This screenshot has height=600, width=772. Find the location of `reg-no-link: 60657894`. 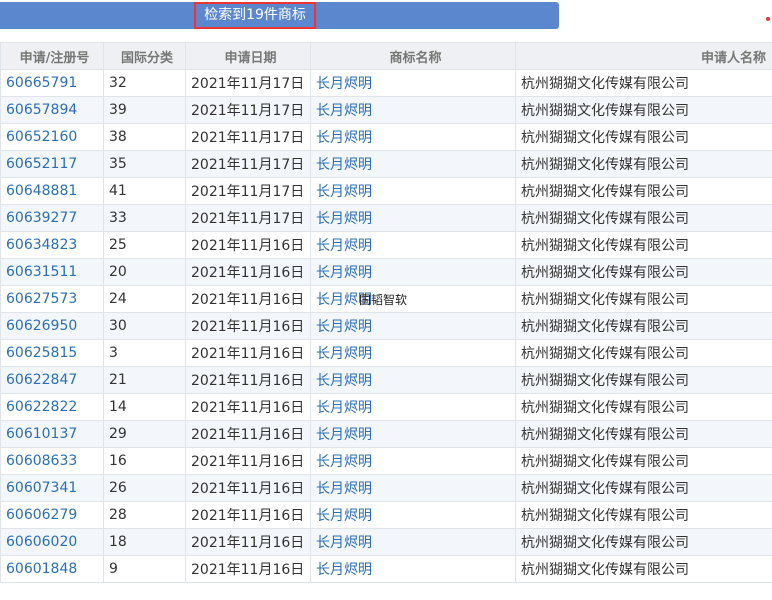

reg-no-link: 60657894 is located at coordinates (41, 110).